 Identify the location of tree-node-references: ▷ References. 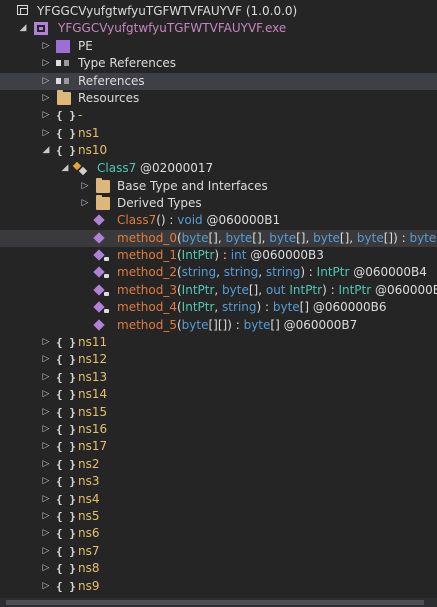
(218, 81).